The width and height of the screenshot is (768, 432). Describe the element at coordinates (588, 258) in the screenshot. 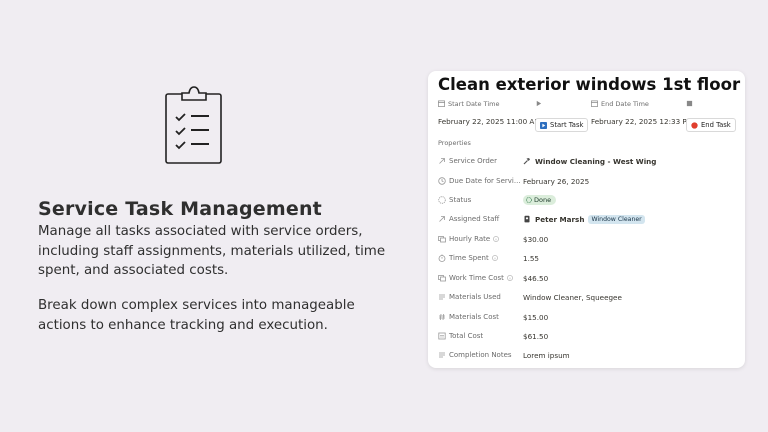

I see `property-time-spent: Time Spent 1.55` at that location.